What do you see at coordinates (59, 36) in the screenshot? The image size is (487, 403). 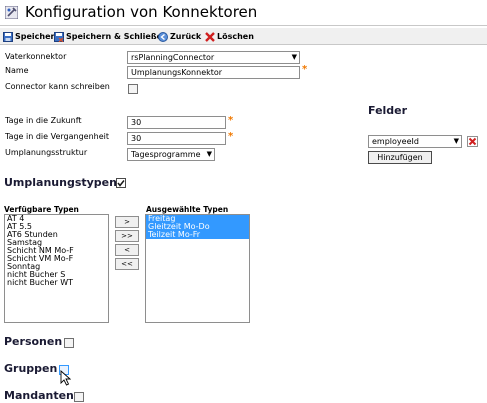 I see `floppy-disk-close-icon` at bounding box center [59, 36].